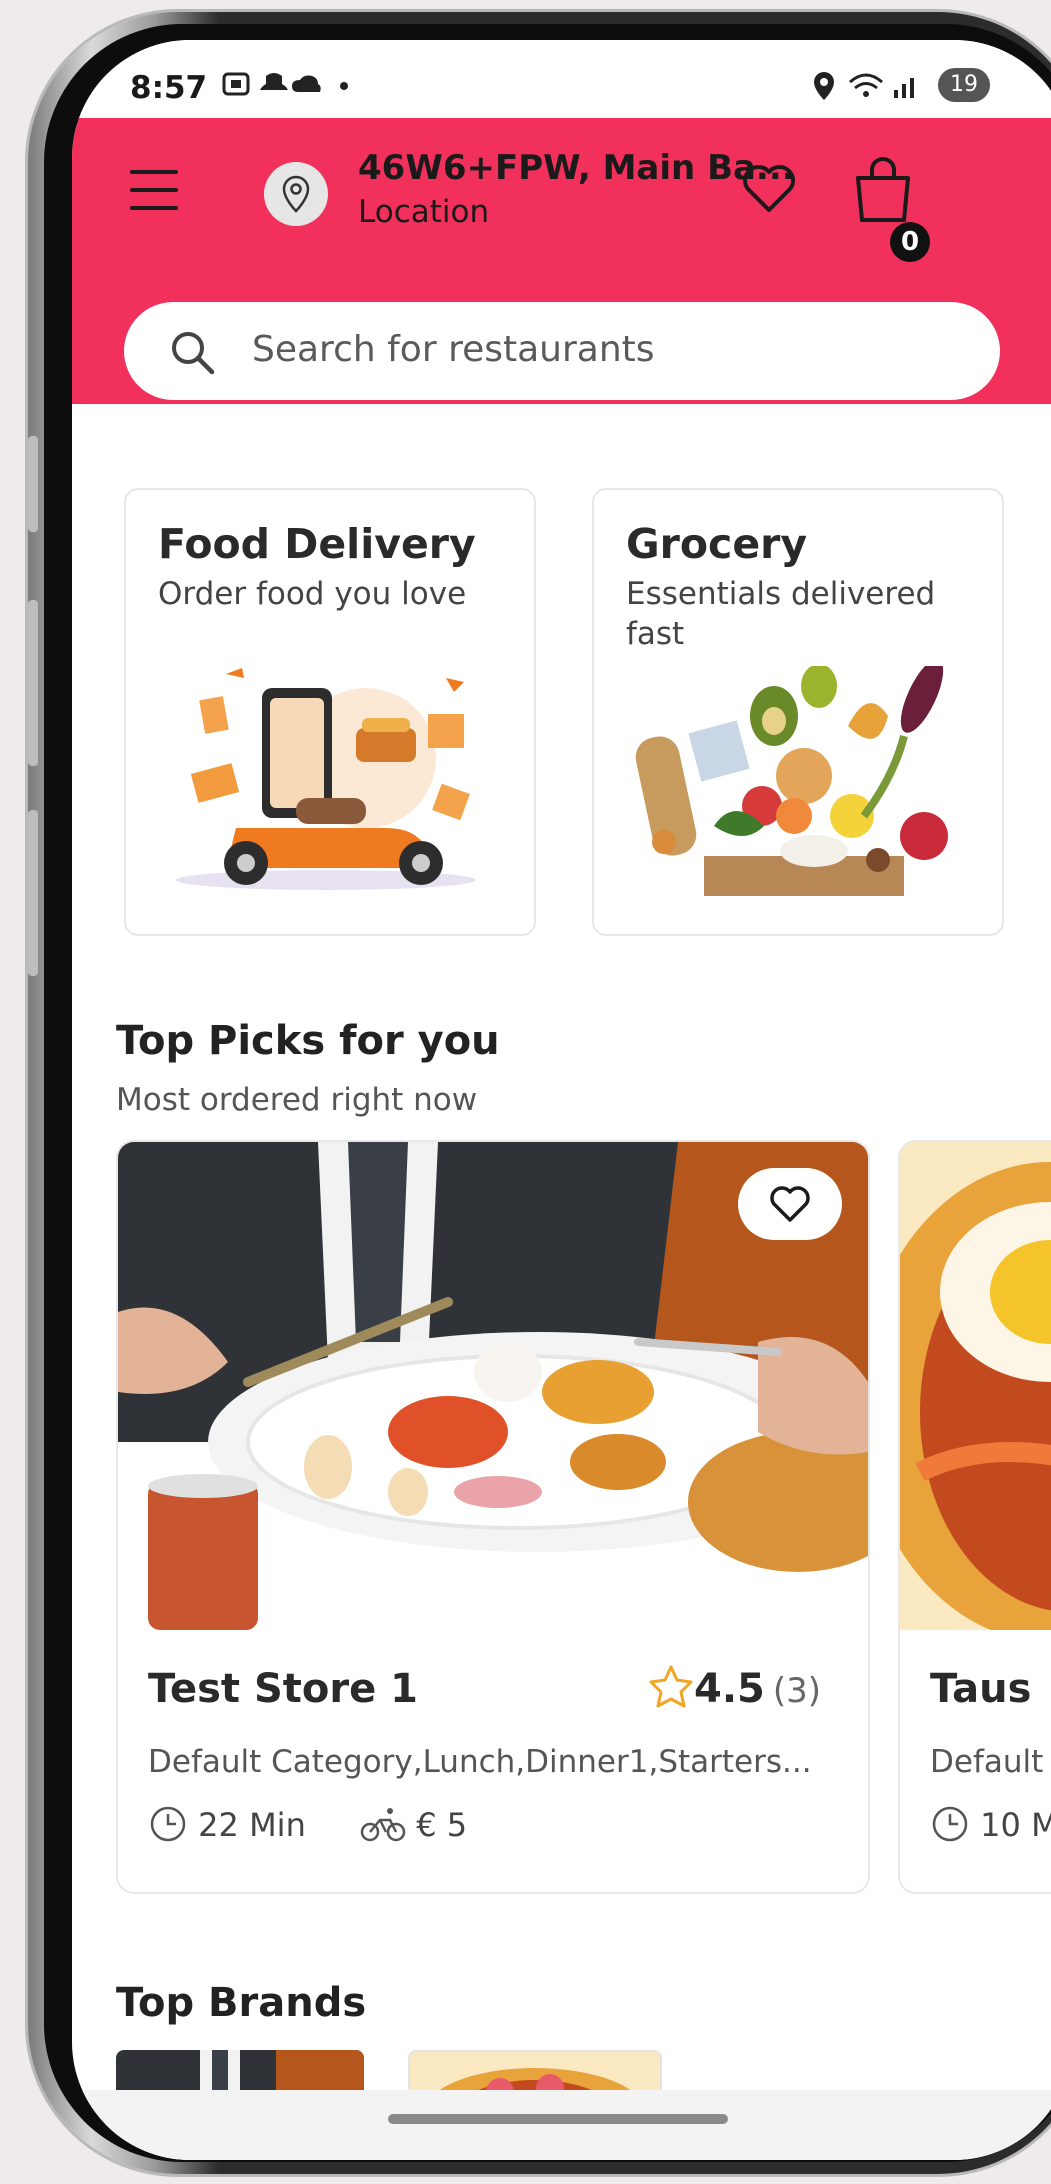 Image resolution: width=1051 pixels, height=2184 pixels. What do you see at coordinates (981, 1689) in the screenshot?
I see `store-name: Taus` at bounding box center [981, 1689].